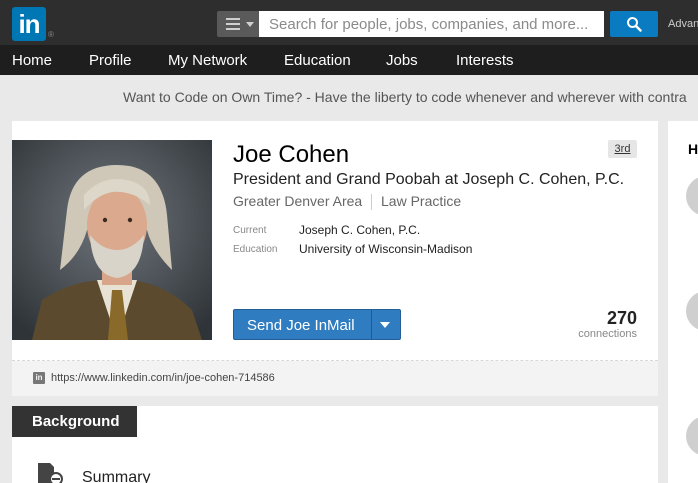 The width and height of the screenshot is (698, 483). I want to click on location-divider, so click(371, 202).